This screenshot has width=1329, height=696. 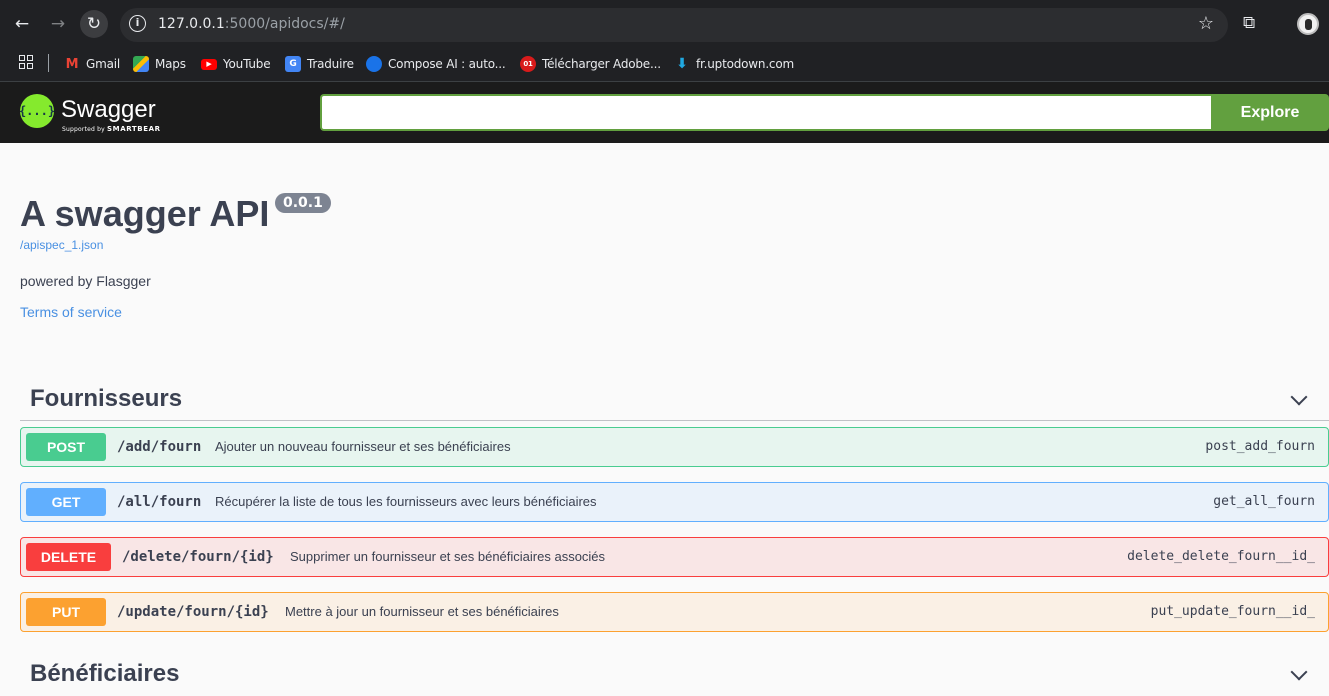 What do you see at coordinates (303, 203) in the screenshot?
I see `version-badge: 0.0.1` at bounding box center [303, 203].